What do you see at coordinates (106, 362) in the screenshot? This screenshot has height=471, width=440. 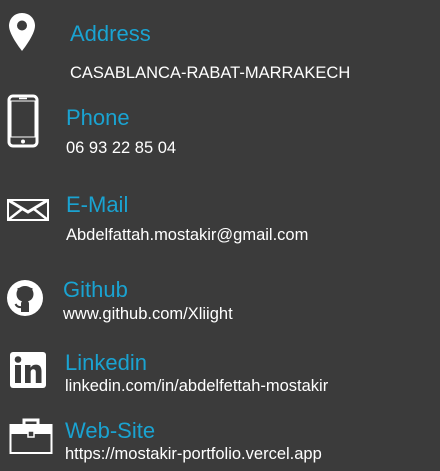 I see `contact-label: Linkedin` at bounding box center [106, 362].